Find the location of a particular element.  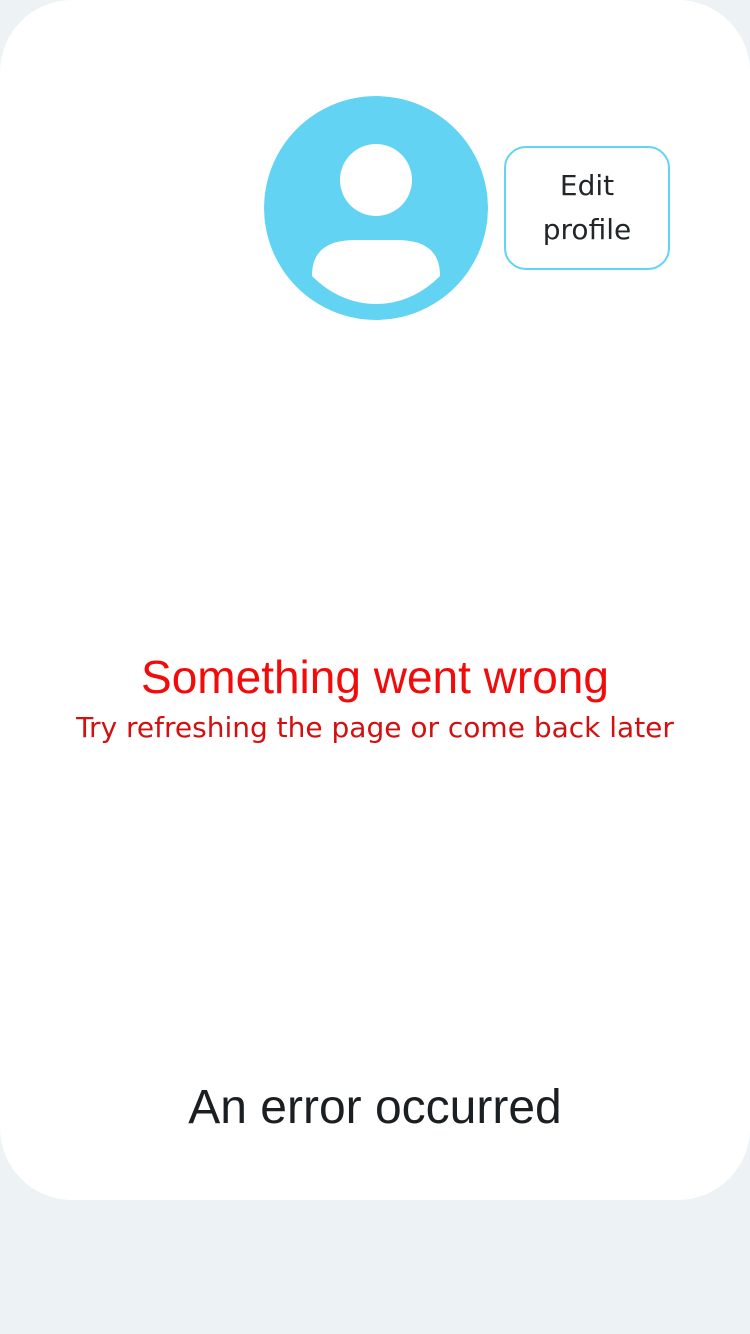

edit-profile-label: Edit profile is located at coordinates (587, 207).